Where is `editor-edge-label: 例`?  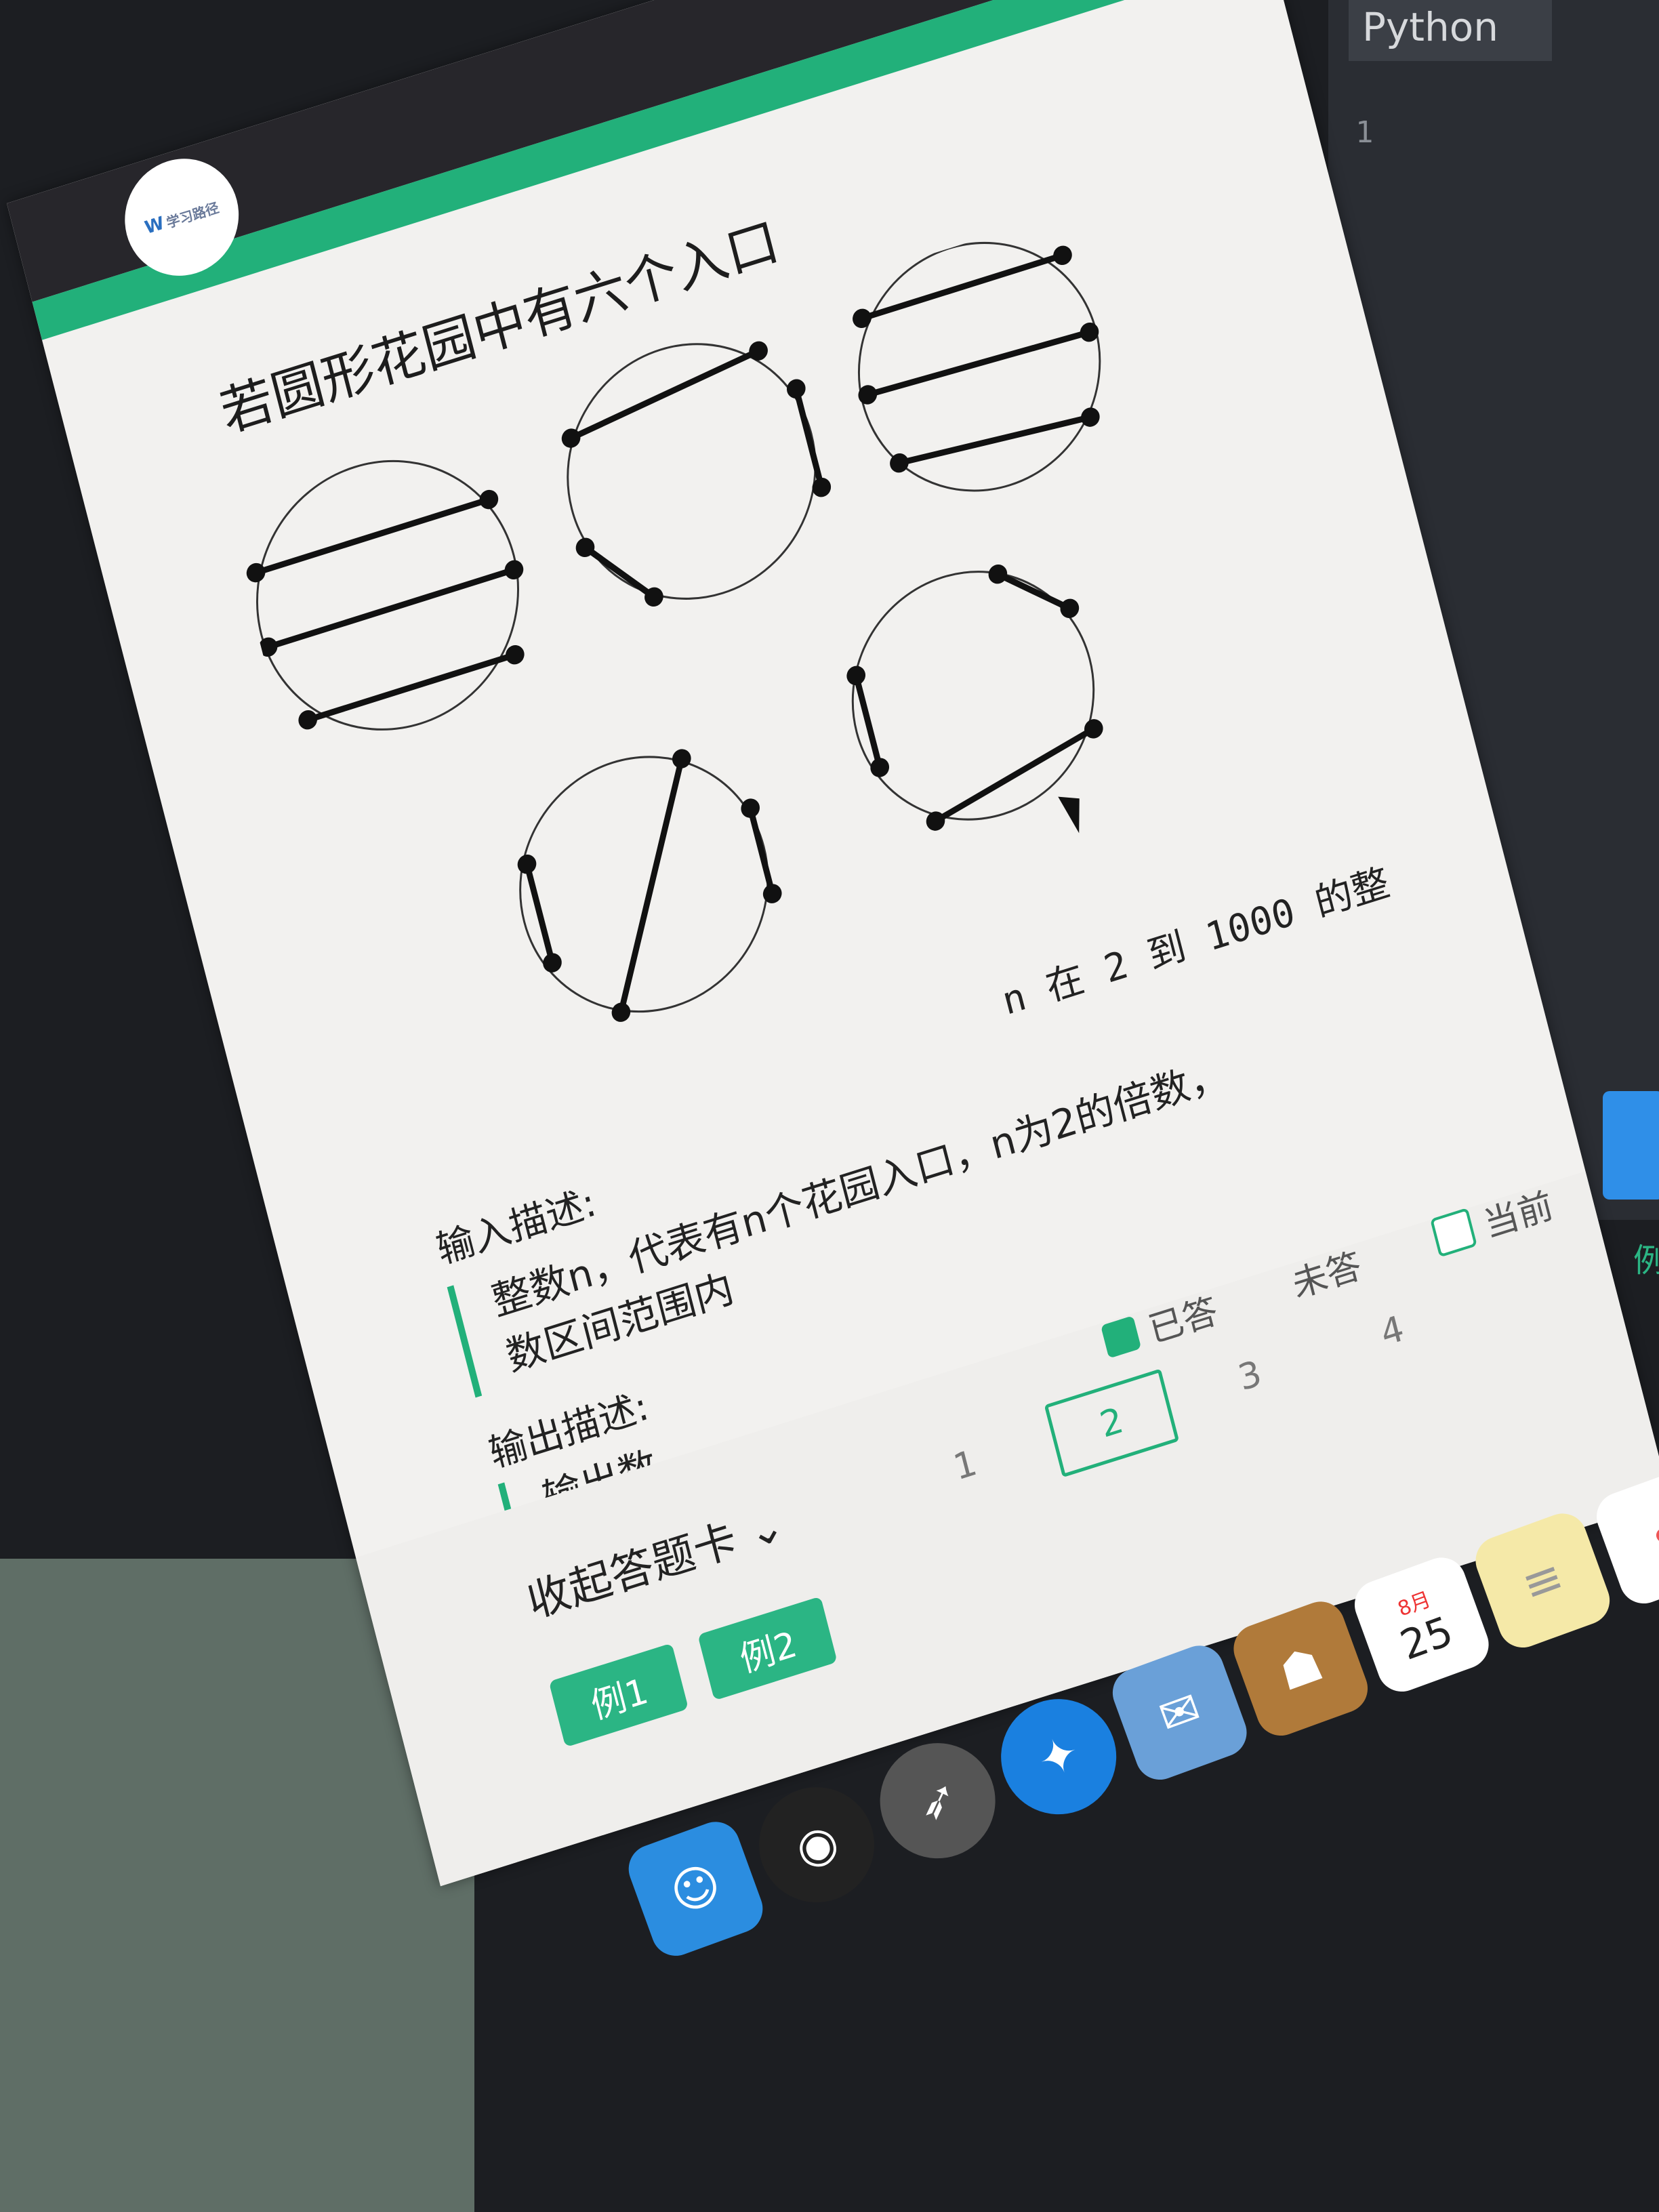
editor-edge-label: 例 is located at coordinates (1646, 1260).